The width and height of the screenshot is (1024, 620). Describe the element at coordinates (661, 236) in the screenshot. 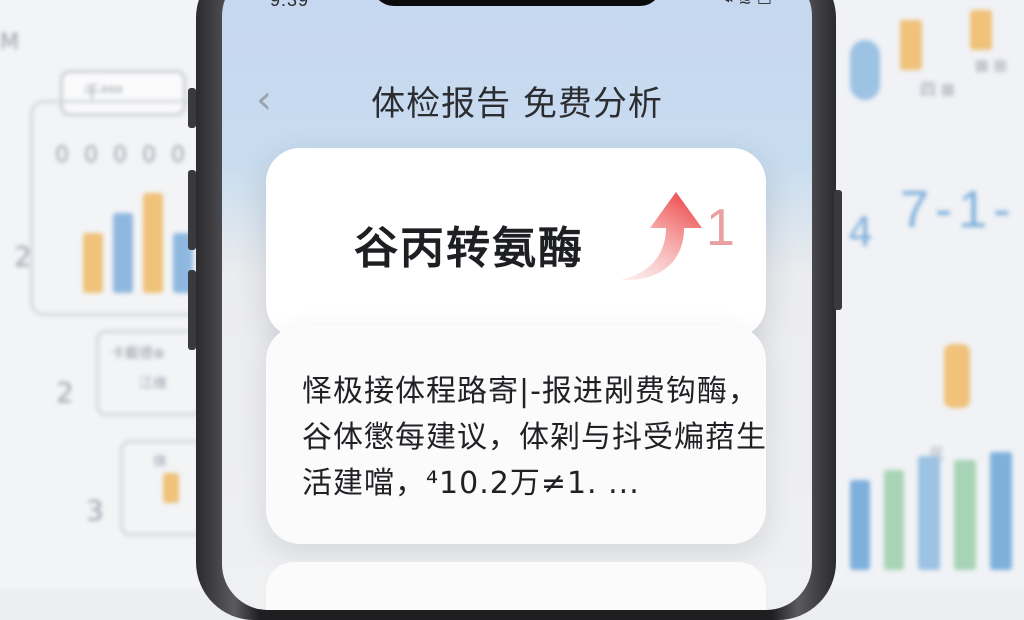

I see `trend-up-arrow-icon` at that location.